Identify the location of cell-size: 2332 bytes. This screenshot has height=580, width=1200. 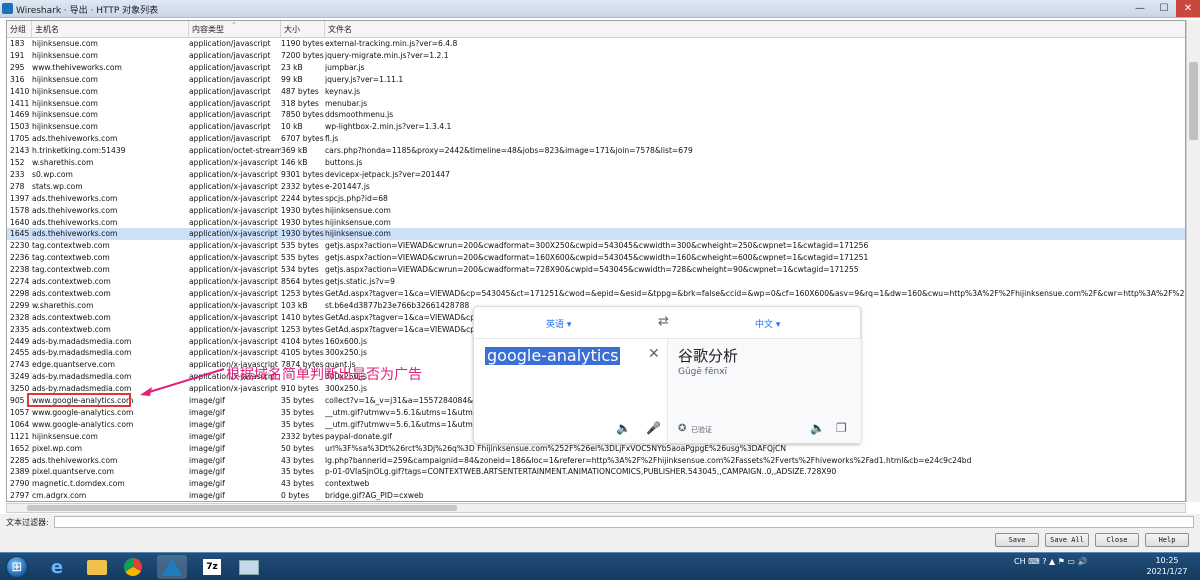
(302, 436).